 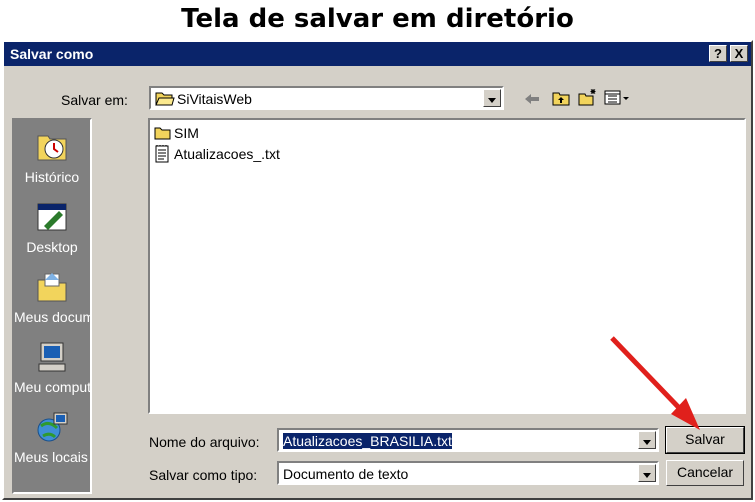 What do you see at coordinates (655, 383) in the screenshot?
I see `annotation-arrow` at bounding box center [655, 383].